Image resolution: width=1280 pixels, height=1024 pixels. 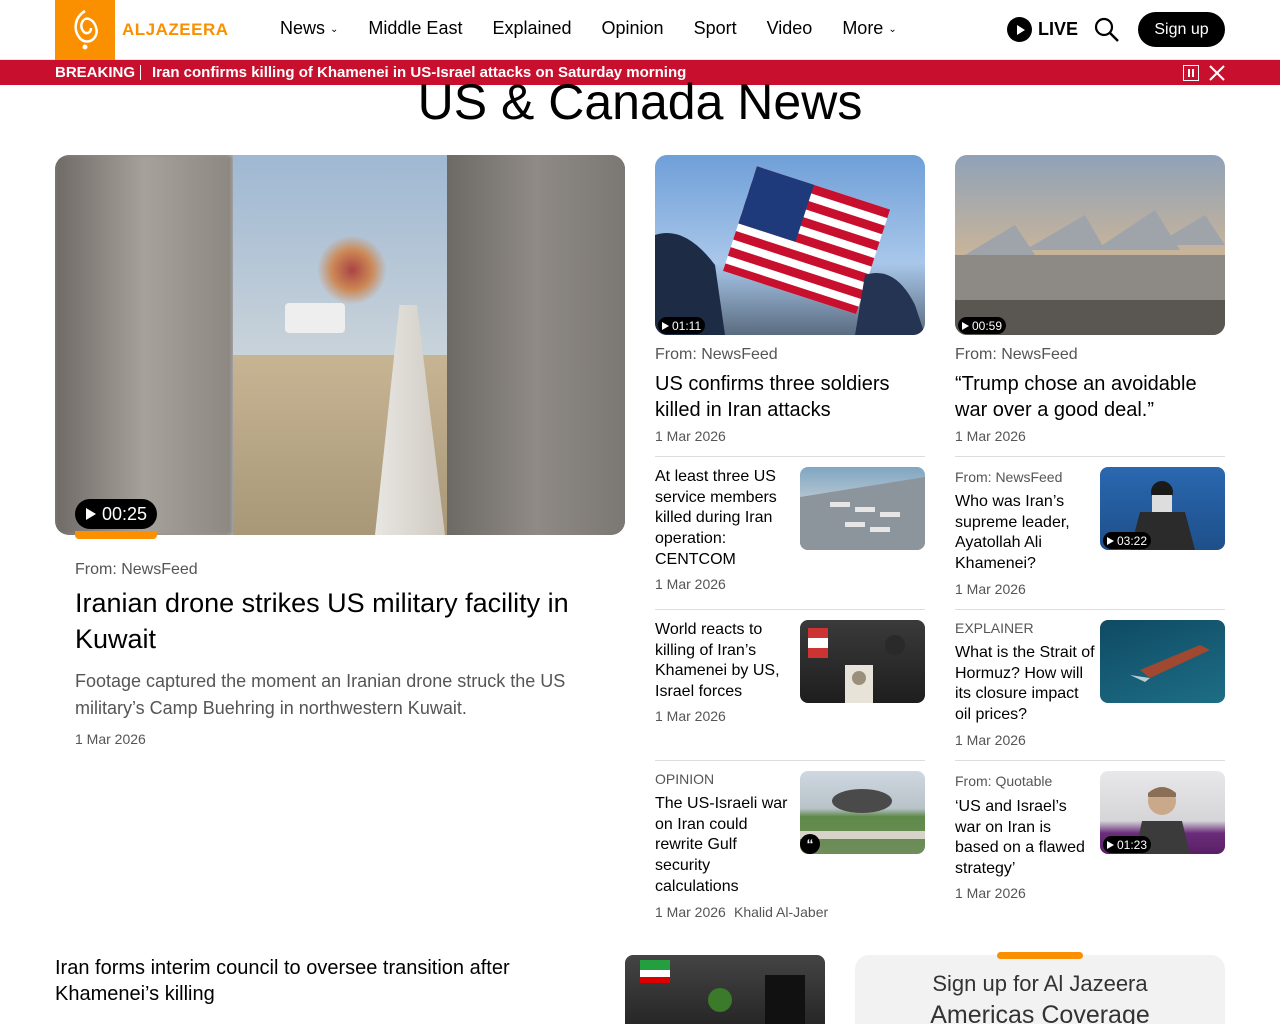 I want to click on nav-label: Middle East, so click(x=415, y=28).